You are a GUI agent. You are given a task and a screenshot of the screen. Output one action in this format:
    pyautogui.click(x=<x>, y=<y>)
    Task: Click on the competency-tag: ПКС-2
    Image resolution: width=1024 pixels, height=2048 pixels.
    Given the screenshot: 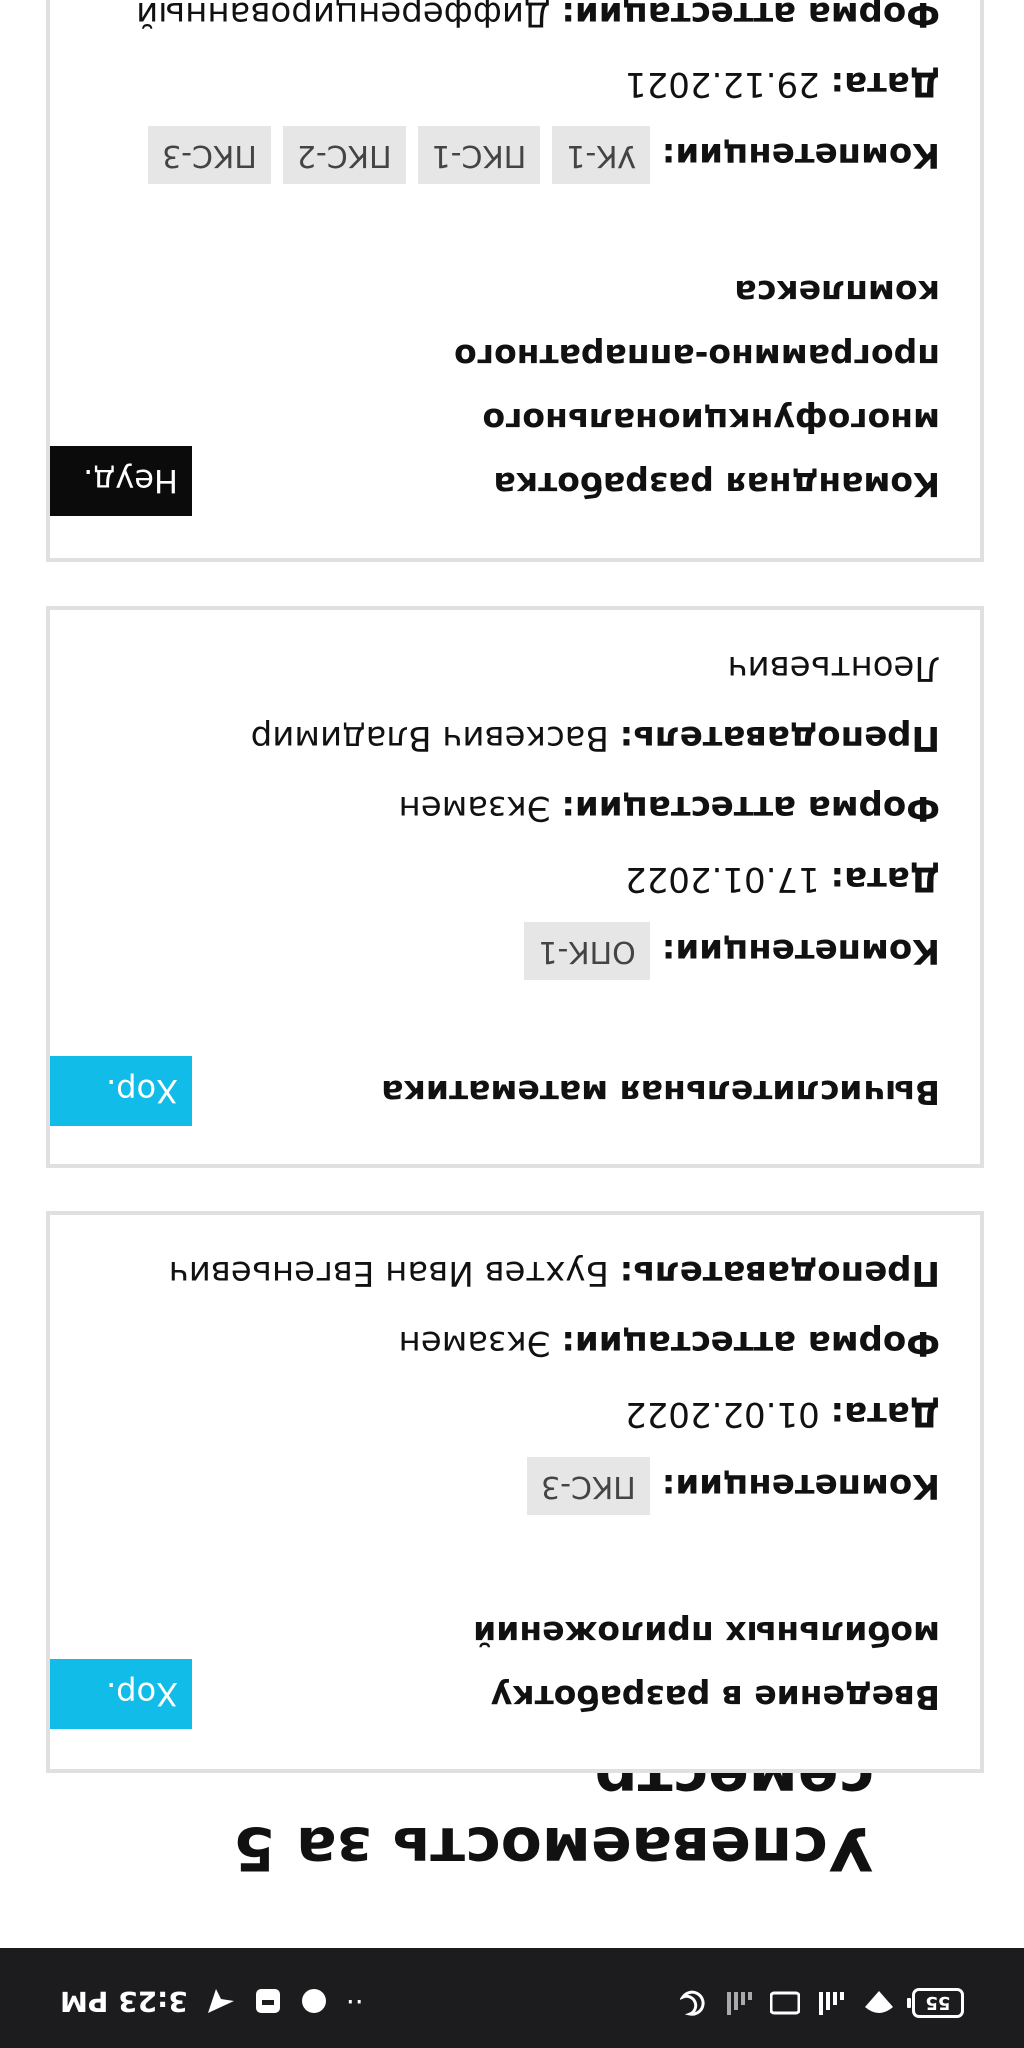 What is the action you would take?
    pyautogui.click(x=344, y=155)
    